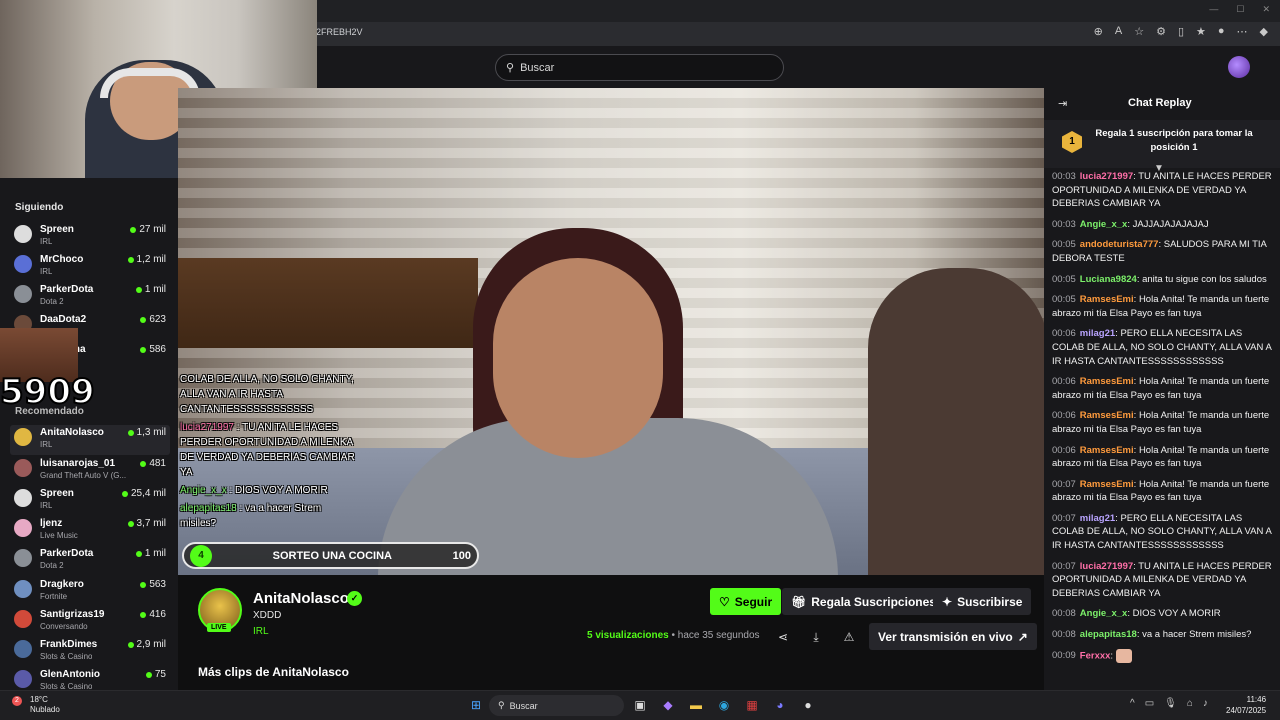  What do you see at coordinates (72, 614) in the screenshot?
I see `channel-name: Santigrizas19` at bounding box center [72, 614].